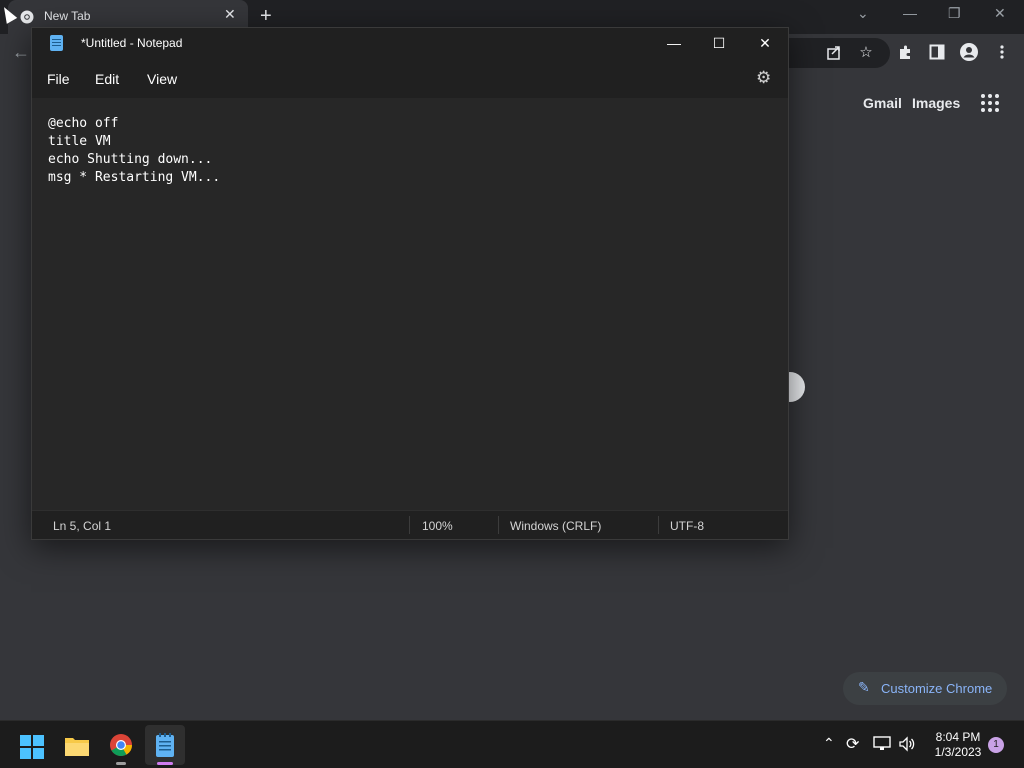 This screenshot has height=768, width=1024. I want to click on chrome-close-button: ✕, so click(1000, 13).